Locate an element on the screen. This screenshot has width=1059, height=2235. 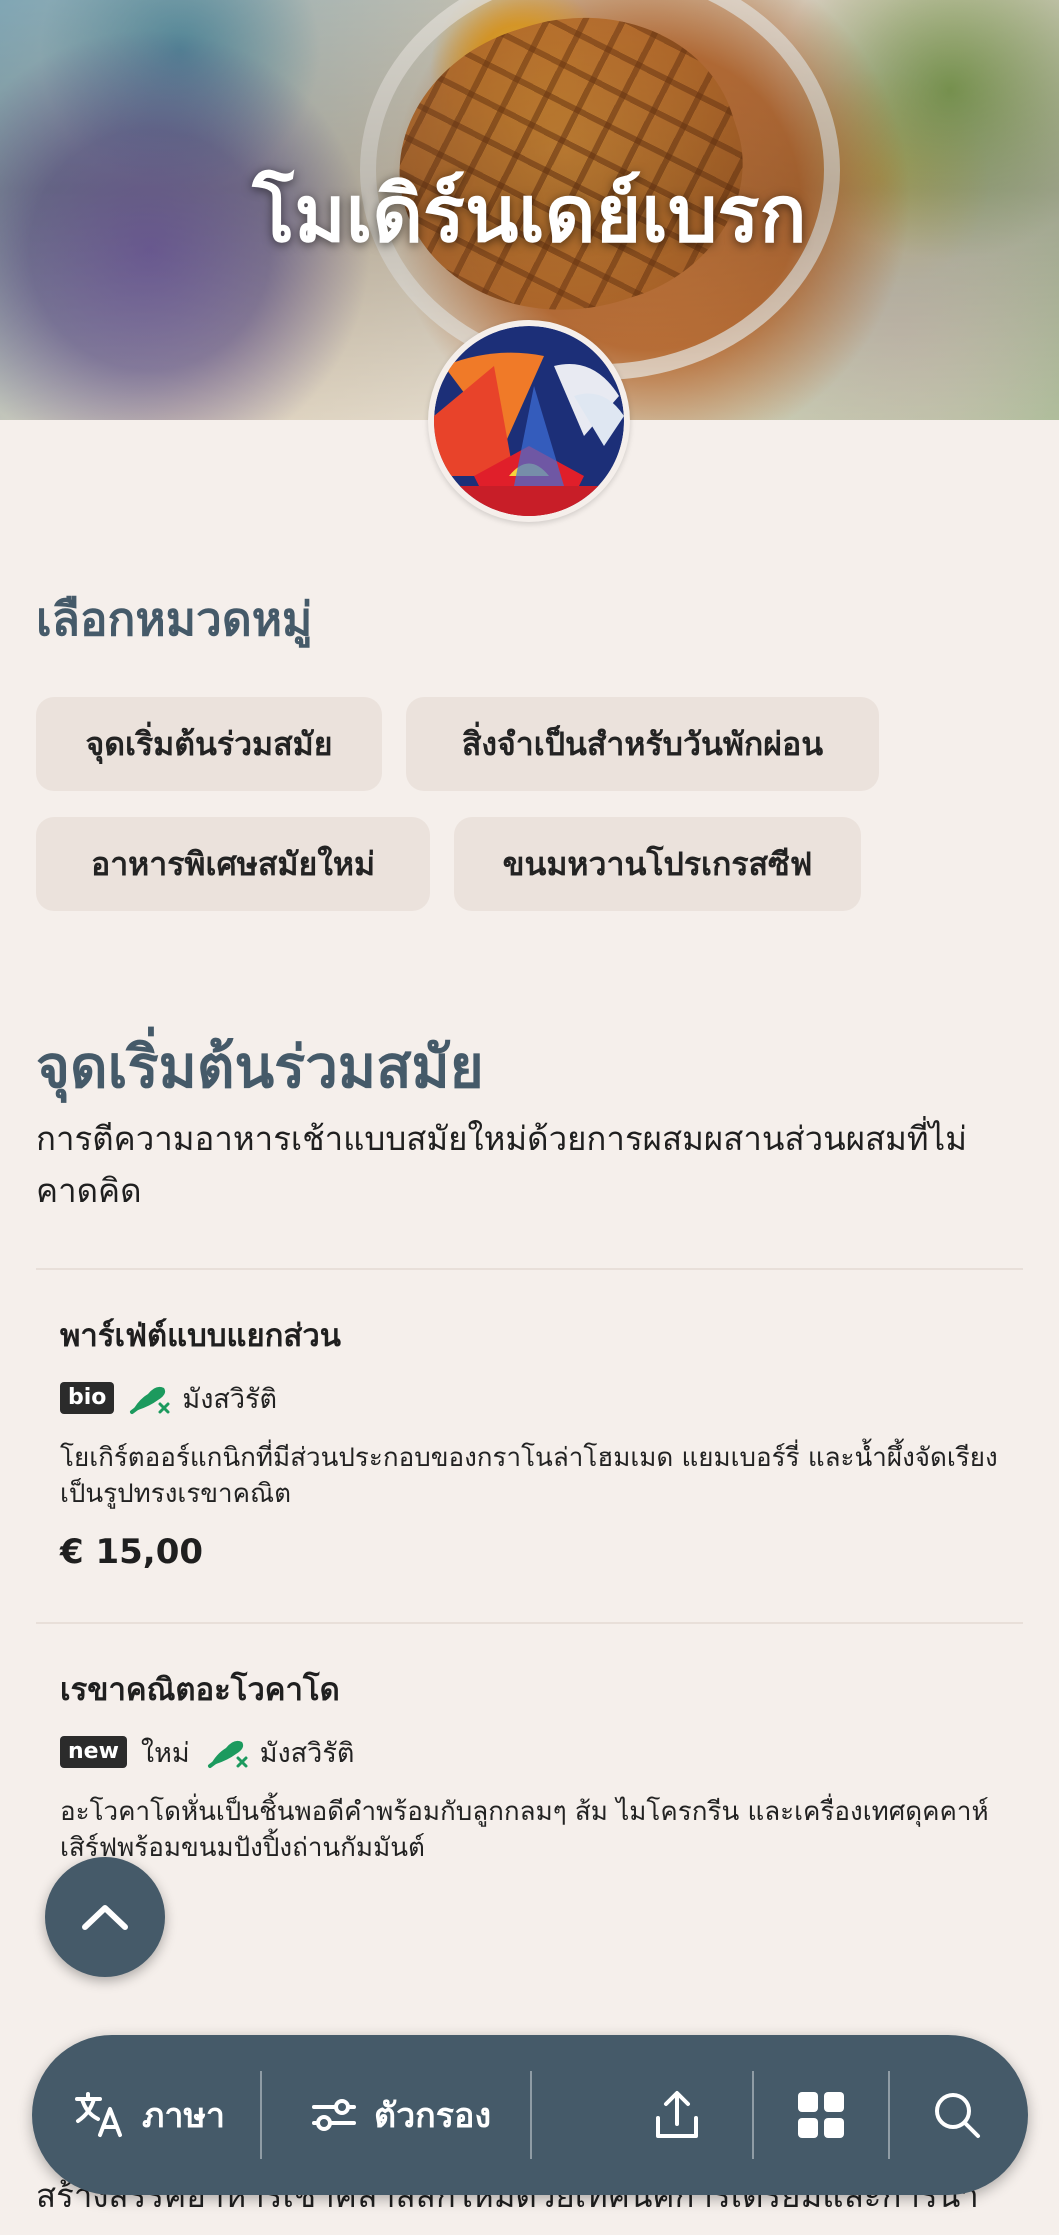
new-label: ใหม่ is located at coordinates (165, 1753).